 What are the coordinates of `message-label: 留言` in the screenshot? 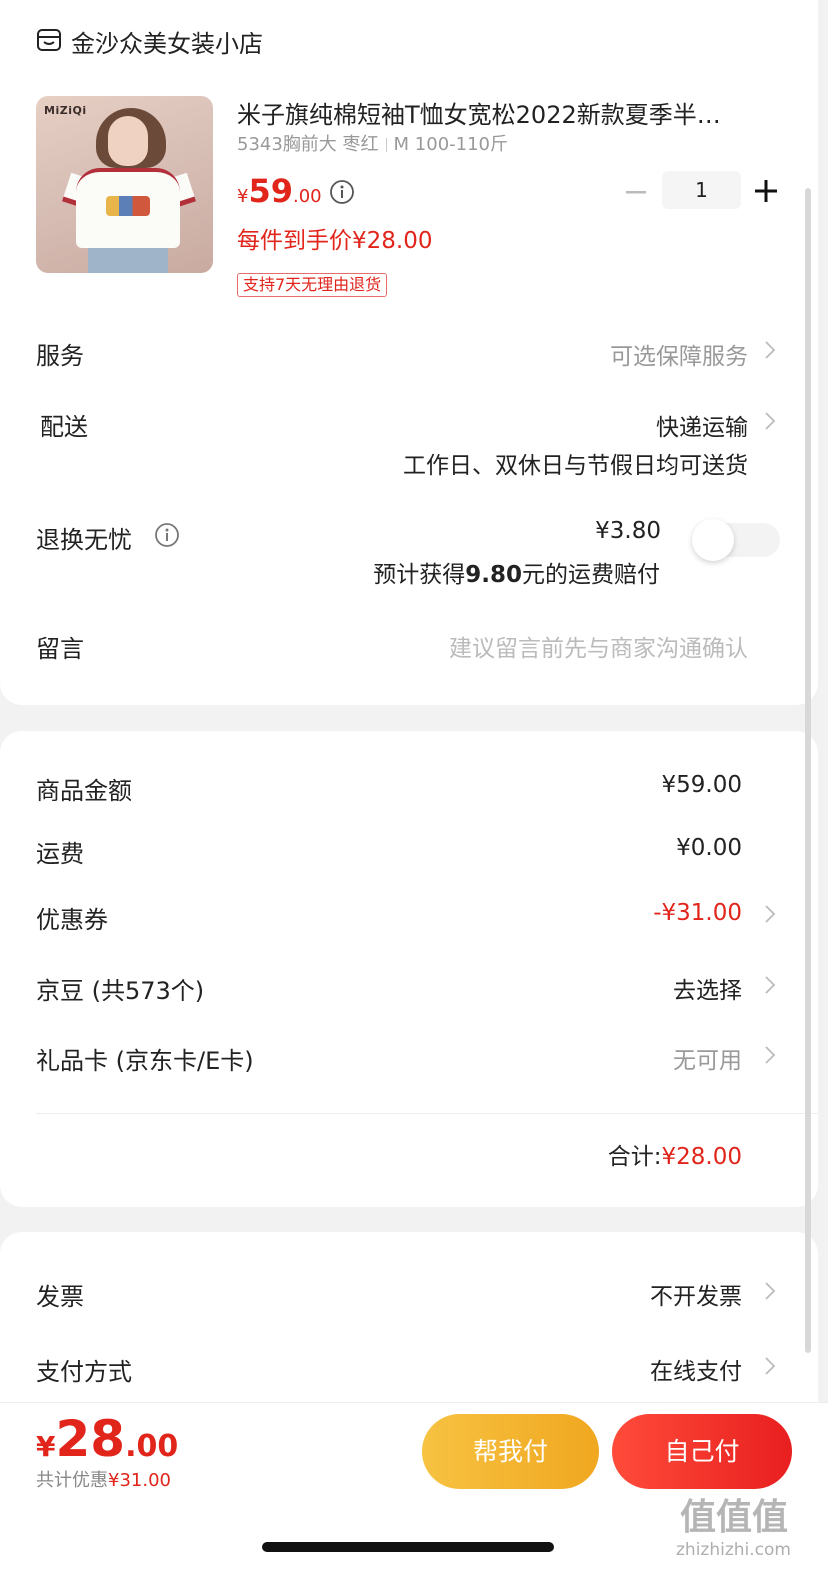 It's located at (60, 649).